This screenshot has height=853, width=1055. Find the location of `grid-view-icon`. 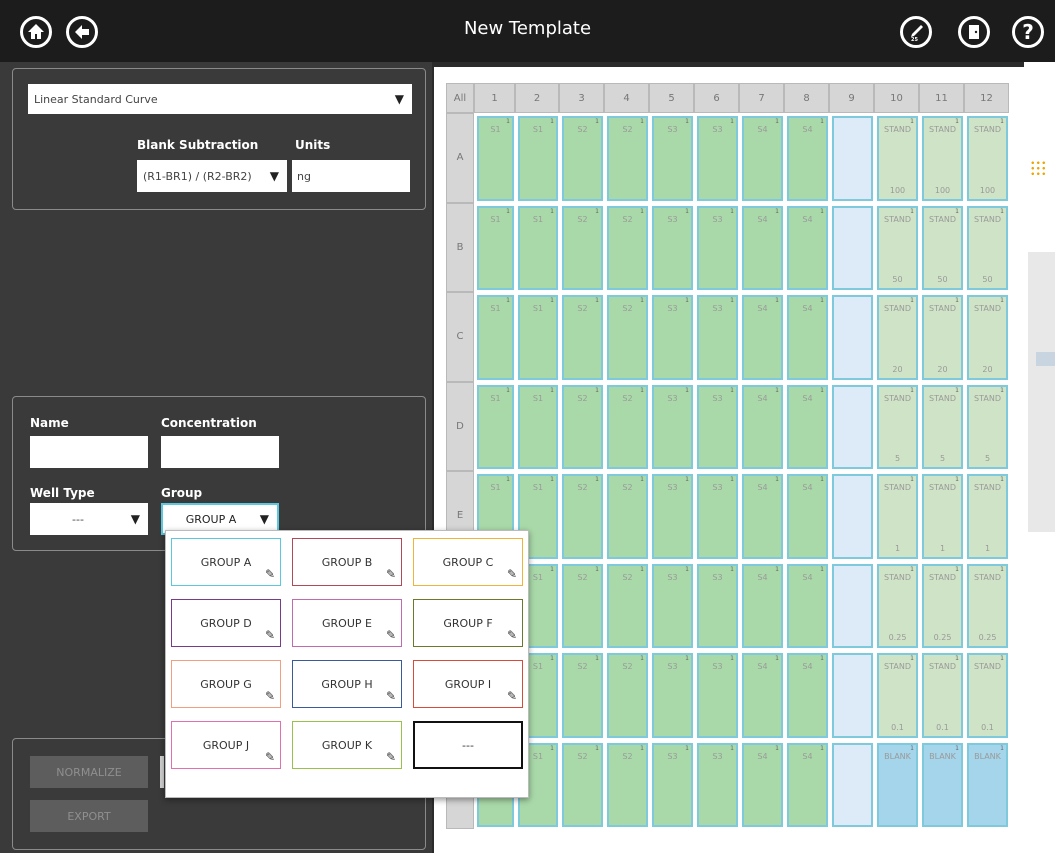

grid-view-icon is located at coordinates (1038, 168).